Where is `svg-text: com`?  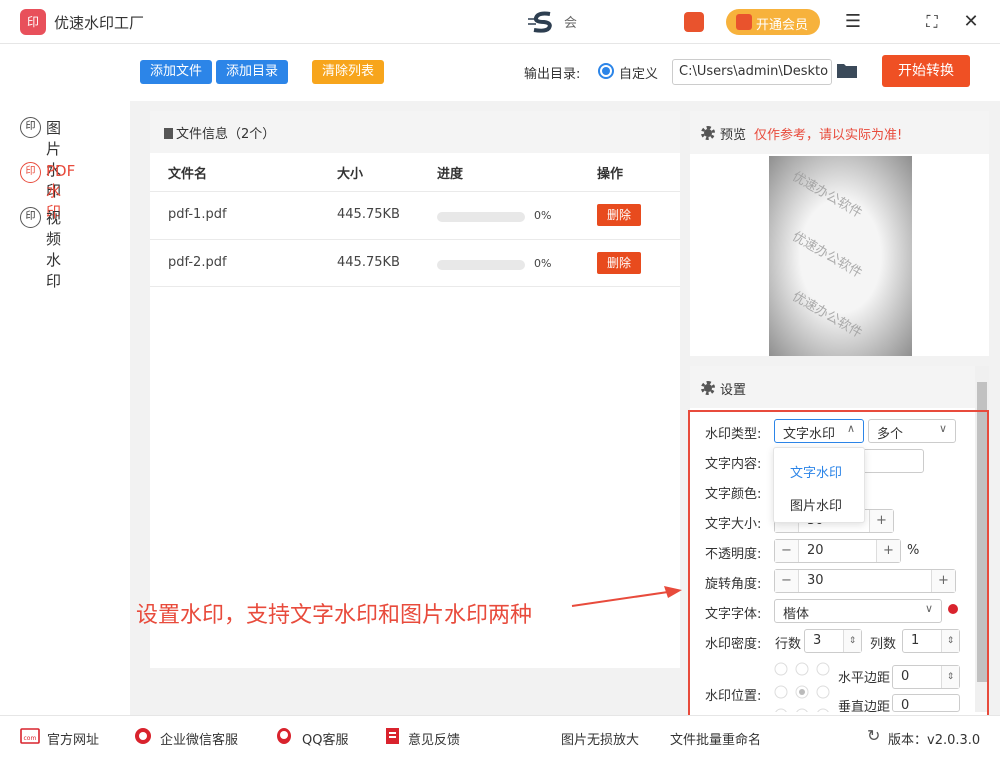 svg-text: com is located at coordinates (30, 738).